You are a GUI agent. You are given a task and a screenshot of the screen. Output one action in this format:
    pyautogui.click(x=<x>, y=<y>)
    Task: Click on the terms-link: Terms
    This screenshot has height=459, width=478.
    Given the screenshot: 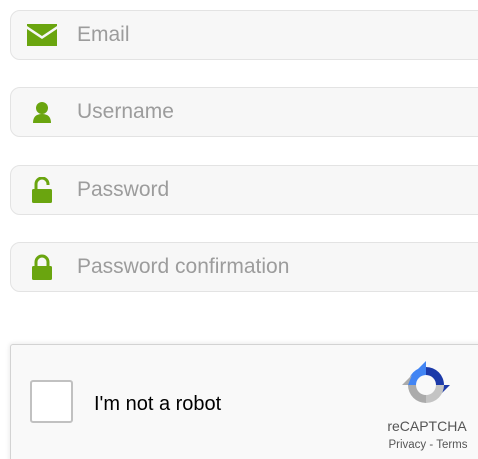 What is the action you would take?
    pyautogui.click(x=451, y=445)
    